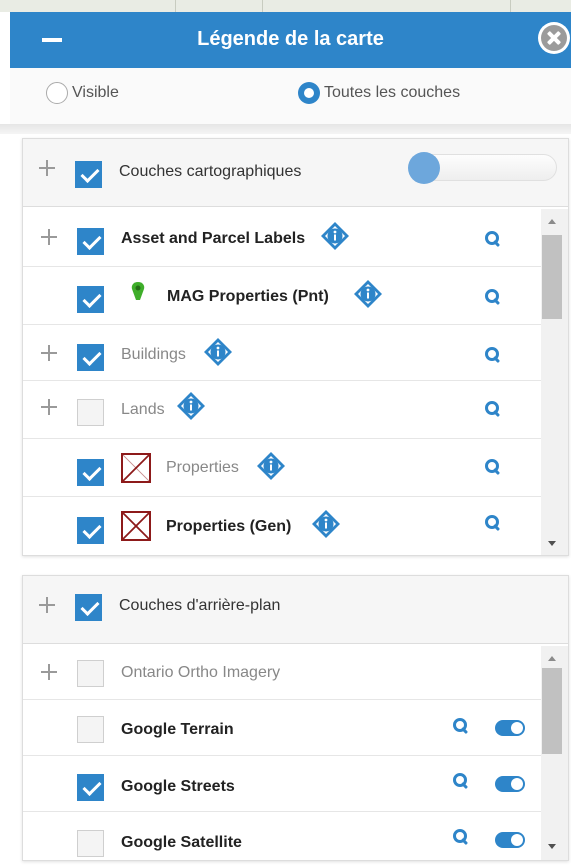 This screenshot has width=571, height=865. I want to click on layer-name: Buildings, so click(153, 354).